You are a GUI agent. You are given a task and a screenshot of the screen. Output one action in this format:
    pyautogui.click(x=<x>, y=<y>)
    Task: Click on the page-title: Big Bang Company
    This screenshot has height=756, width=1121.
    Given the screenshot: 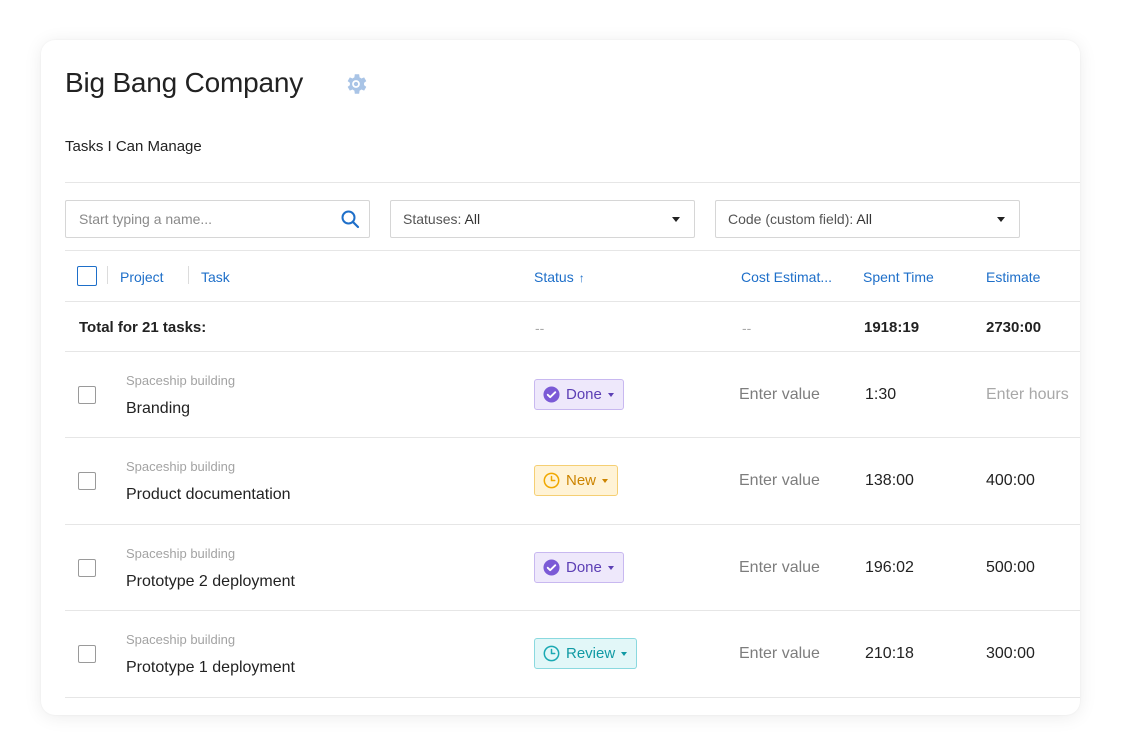 What is the action you would take?
    pyautogui.click(x=184, y=82)
    